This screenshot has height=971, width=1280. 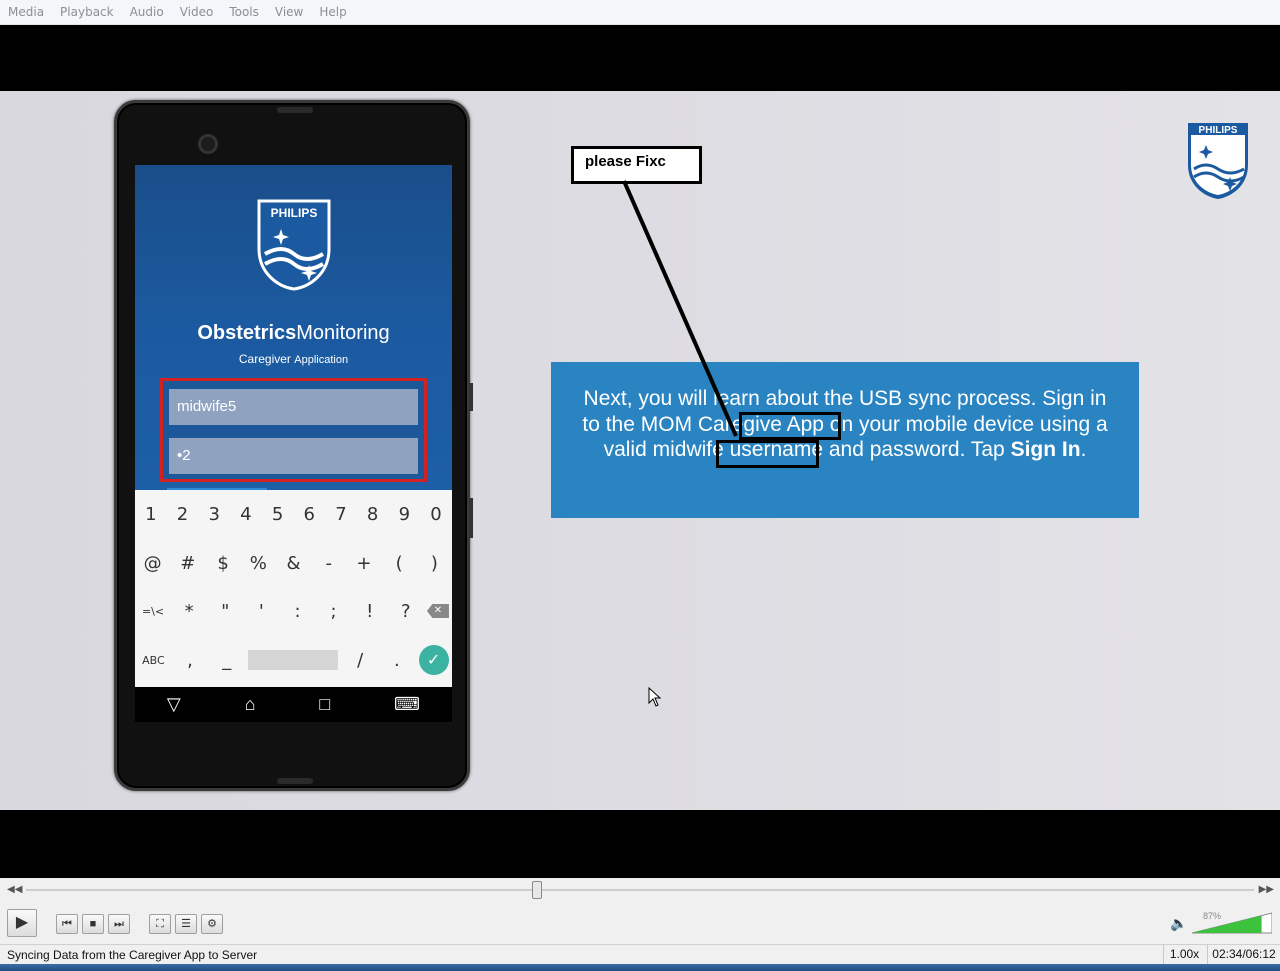 I want to click on app-title-bold: Obstetrics, so click(x=247, y=333).